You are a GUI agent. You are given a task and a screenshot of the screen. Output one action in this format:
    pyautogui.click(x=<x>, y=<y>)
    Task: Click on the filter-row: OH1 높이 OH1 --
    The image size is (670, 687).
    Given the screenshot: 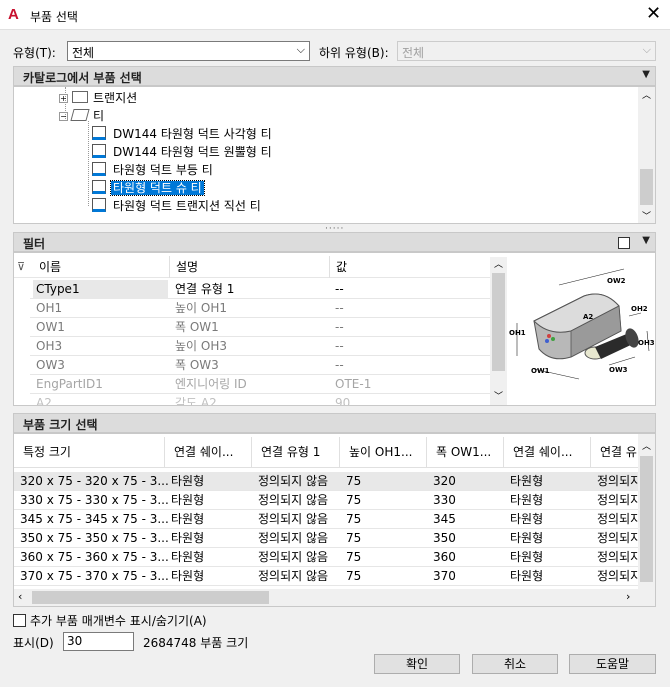 What is the action you would take?
    pyautogui.click(x=260, y=308)
    